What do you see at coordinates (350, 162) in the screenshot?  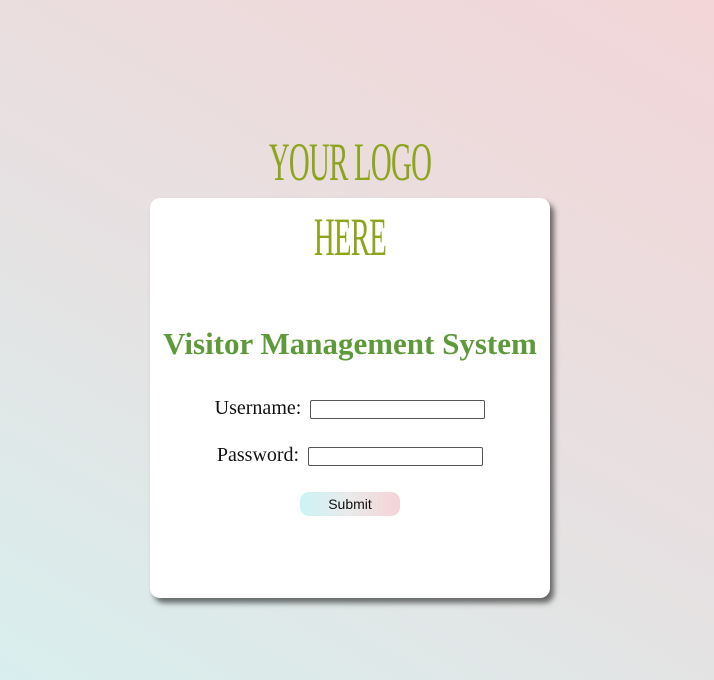 I see `logo-line-1: YOUR LOGO` at bounding box center [350, 162].